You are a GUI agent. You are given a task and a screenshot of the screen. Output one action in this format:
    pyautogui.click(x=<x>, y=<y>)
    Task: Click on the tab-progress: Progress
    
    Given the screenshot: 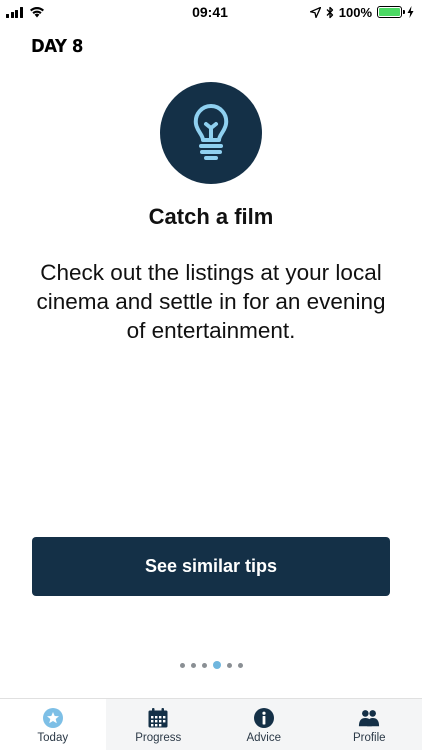 What is the action you would take?
    pyautogui.click(x=159, y=724)
    